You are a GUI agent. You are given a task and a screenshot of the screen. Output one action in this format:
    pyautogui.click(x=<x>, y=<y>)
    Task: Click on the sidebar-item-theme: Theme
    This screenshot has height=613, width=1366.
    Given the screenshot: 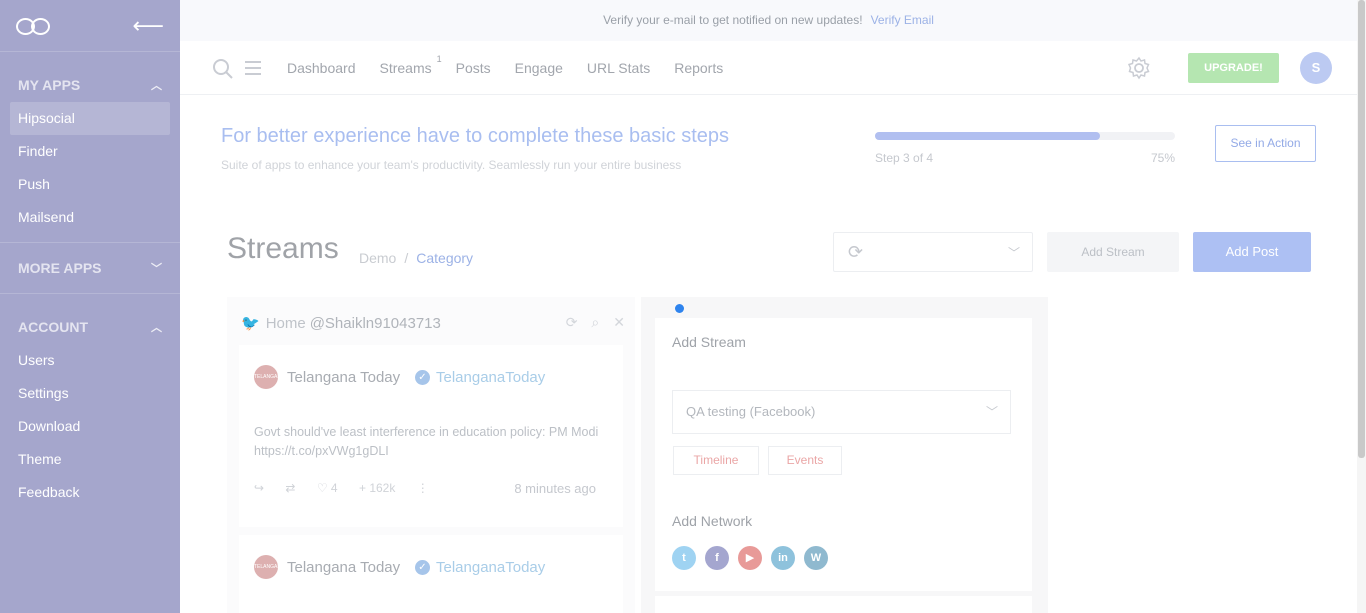 What is the action you would take?
    pyautogui.click(x=90, y=459)
    